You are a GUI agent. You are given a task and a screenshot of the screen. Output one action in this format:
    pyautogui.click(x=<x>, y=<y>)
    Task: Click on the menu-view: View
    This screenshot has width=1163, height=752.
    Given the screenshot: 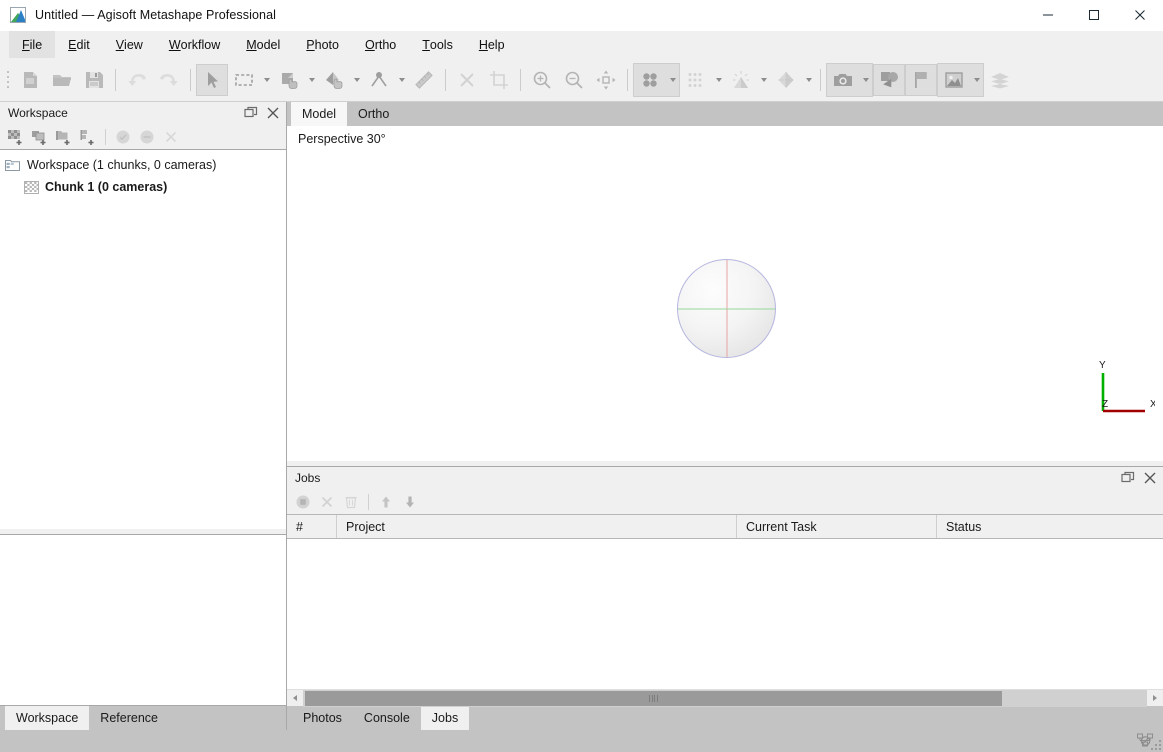 What is the action you would take?
    pyautogui.click(x=129, y=44)
    